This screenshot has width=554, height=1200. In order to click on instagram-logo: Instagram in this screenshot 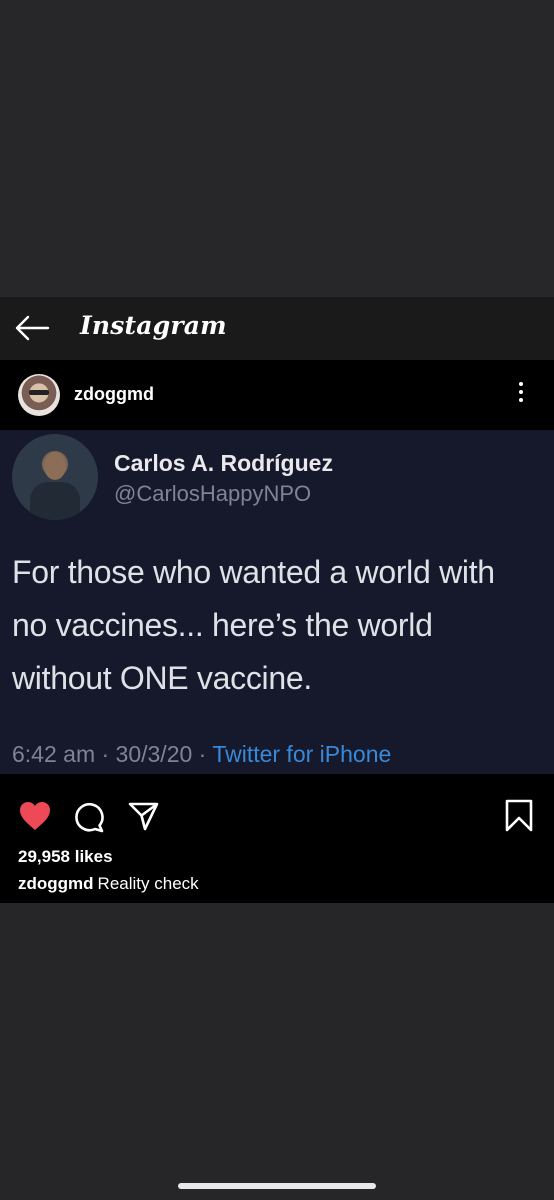, I will do `click(153, 325)`.